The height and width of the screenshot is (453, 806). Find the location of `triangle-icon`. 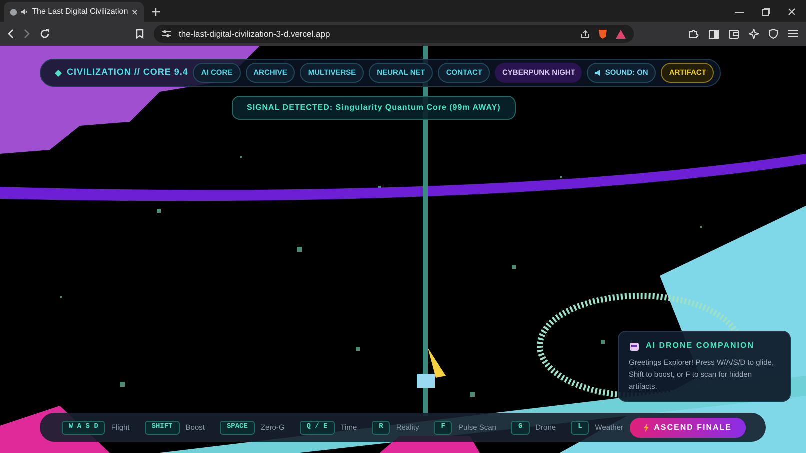

triangle-icon is located at coordinates (621, 34).